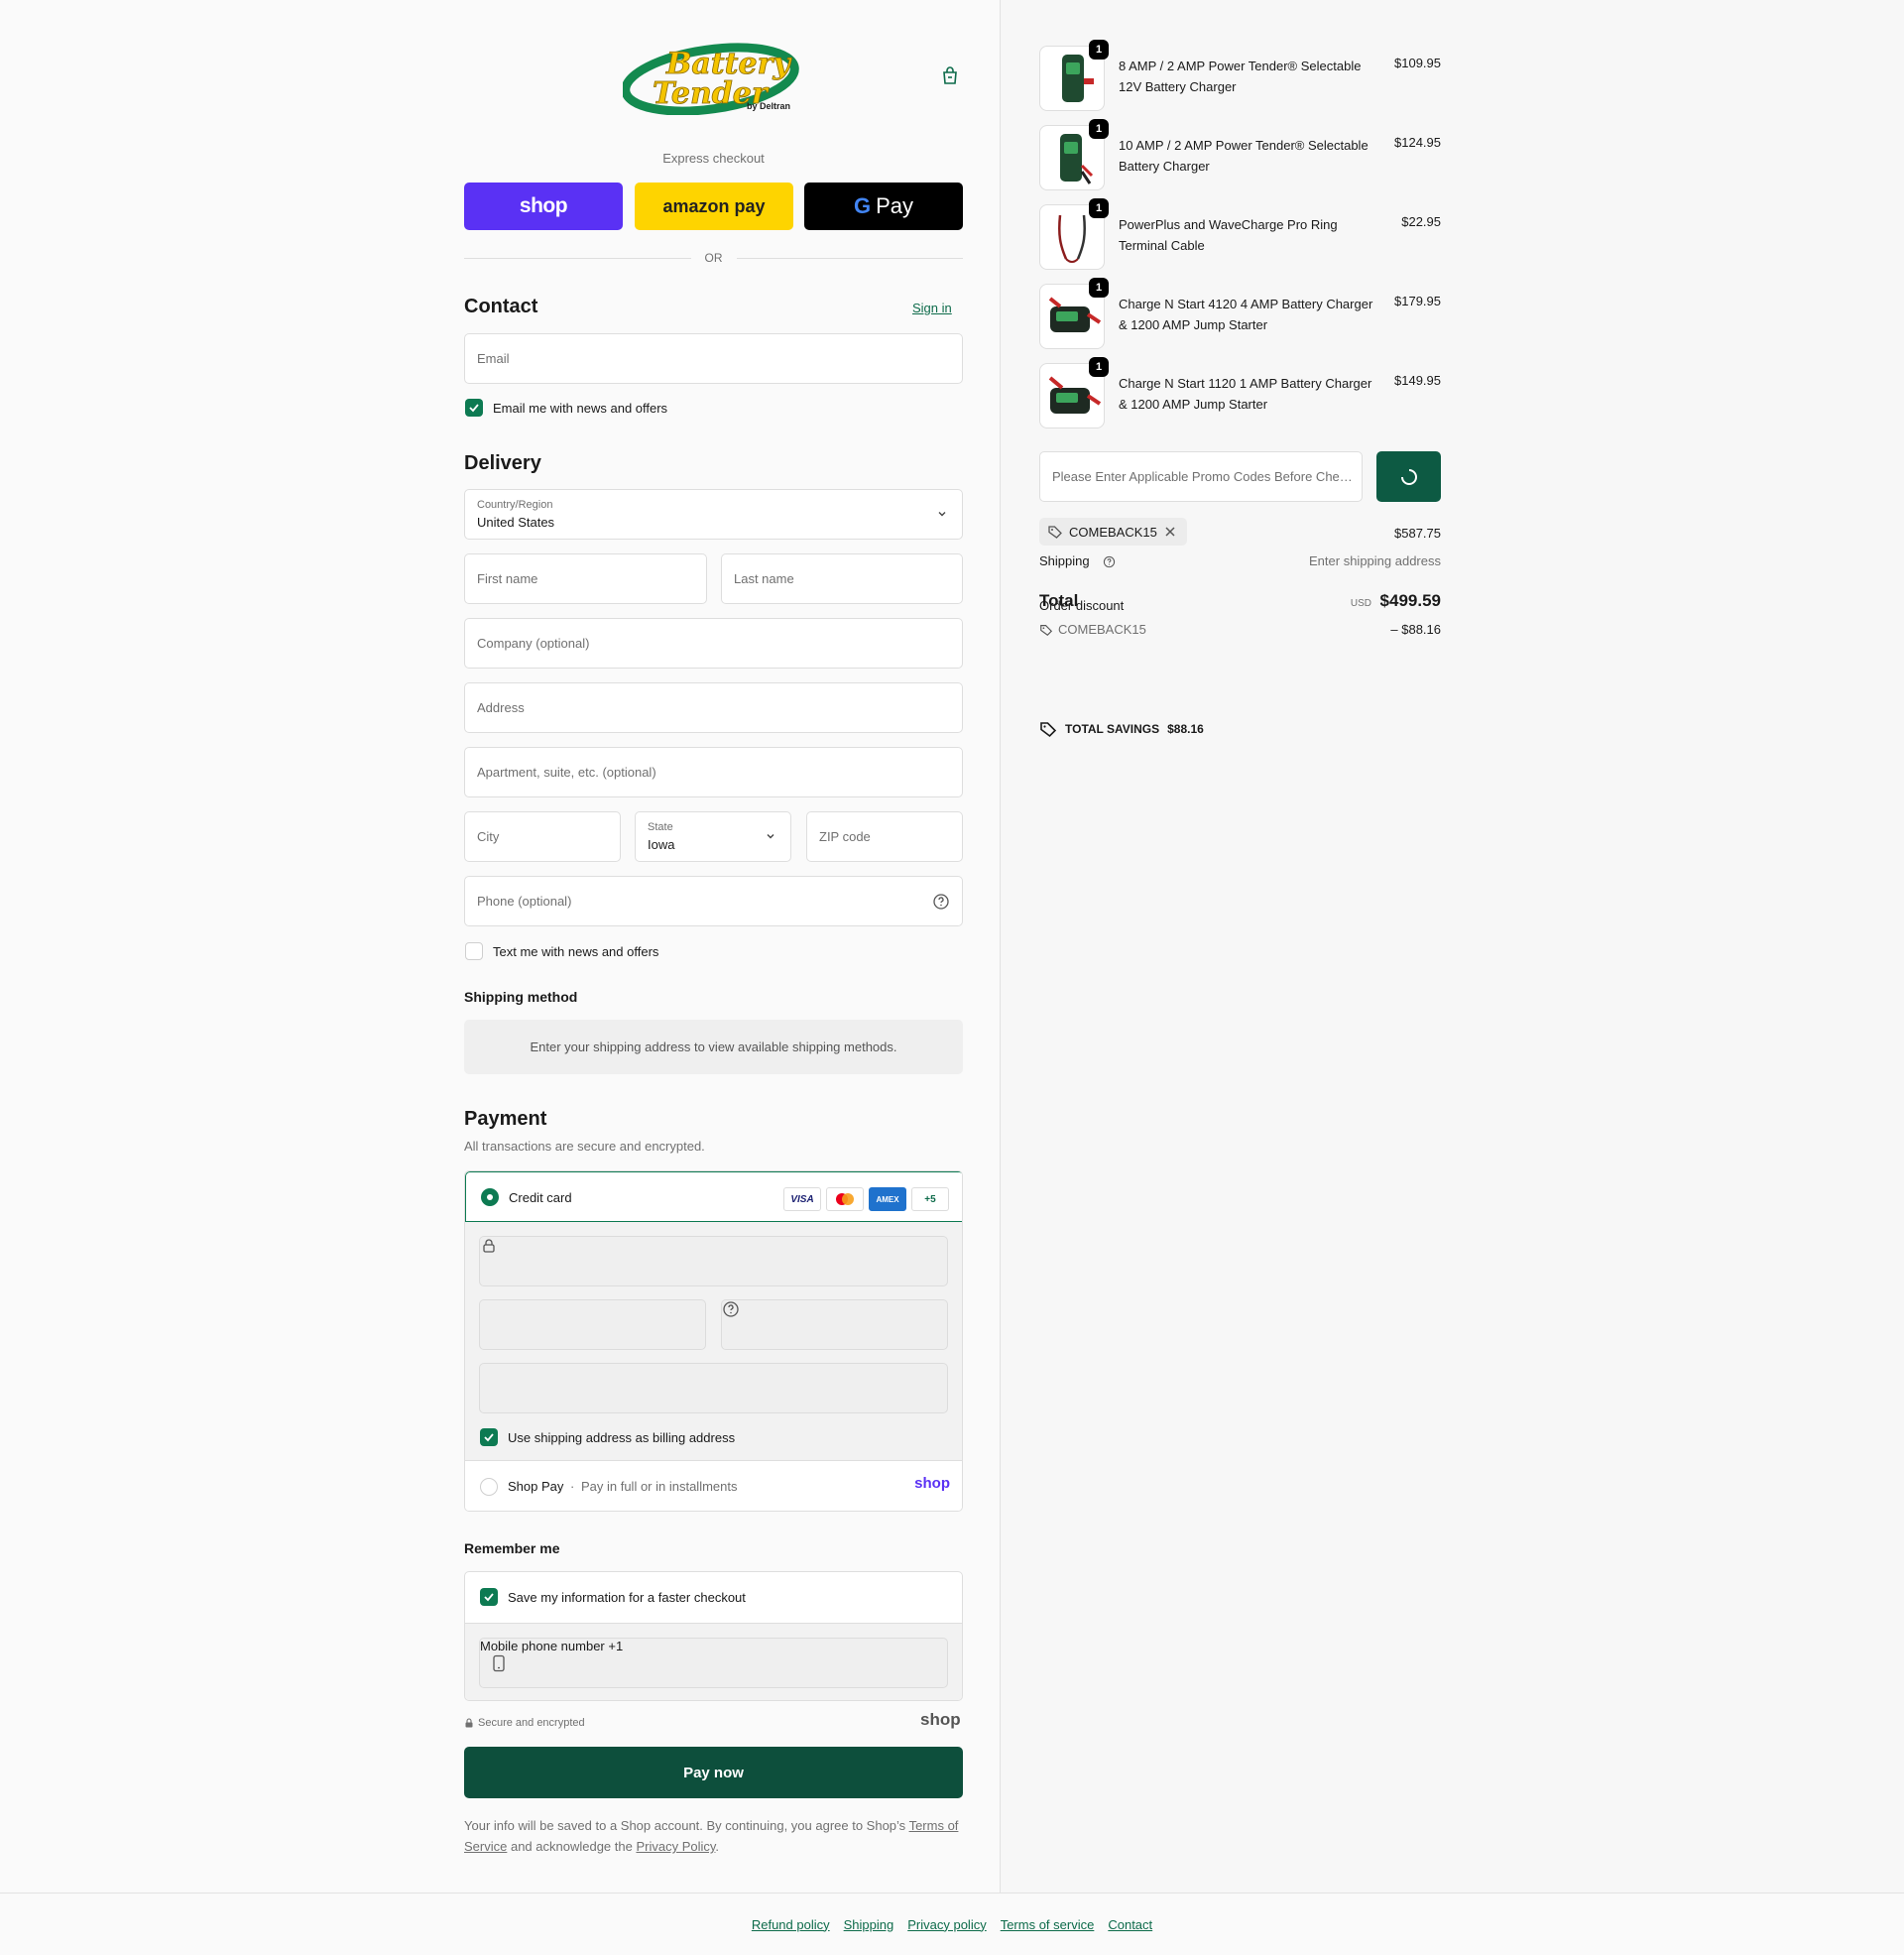  I want to click on amex-icon: AMEX, so click(887, 1199).